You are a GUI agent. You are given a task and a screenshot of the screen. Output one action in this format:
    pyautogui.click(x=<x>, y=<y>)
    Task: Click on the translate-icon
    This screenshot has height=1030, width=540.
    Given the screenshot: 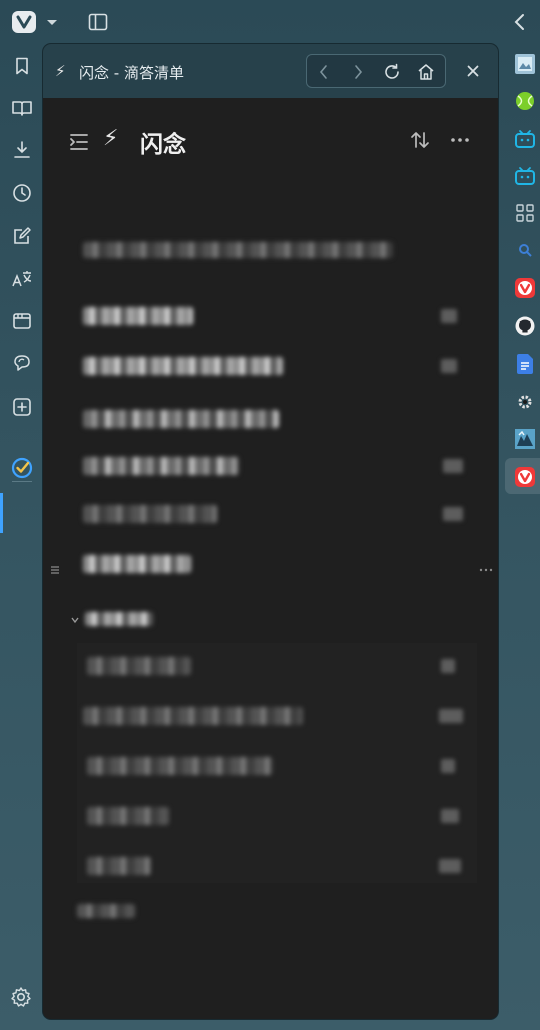 What is the action you would take?
    pyautogui.click(x=22, y=279)
    